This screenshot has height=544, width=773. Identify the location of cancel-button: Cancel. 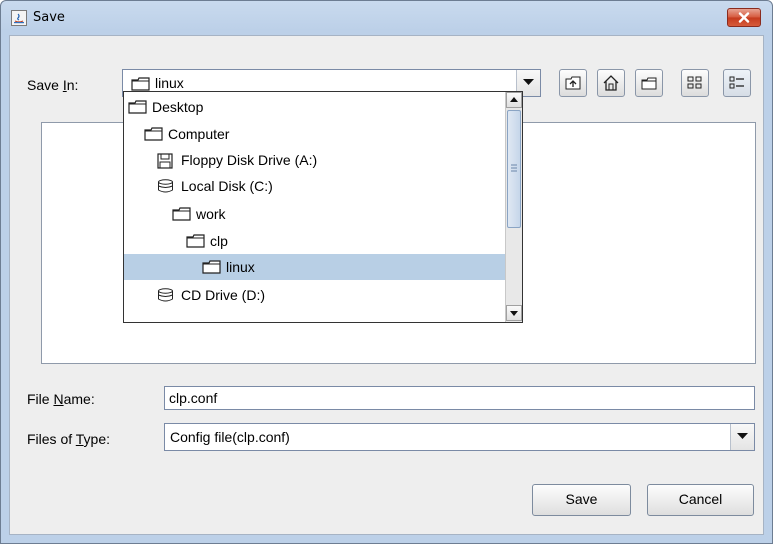
(700, 500).